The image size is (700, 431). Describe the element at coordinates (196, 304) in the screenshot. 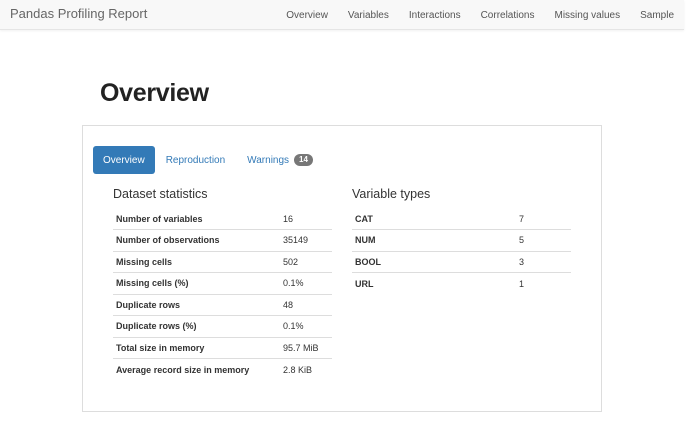

I see `stat-label: Duplicate rows` at that location.